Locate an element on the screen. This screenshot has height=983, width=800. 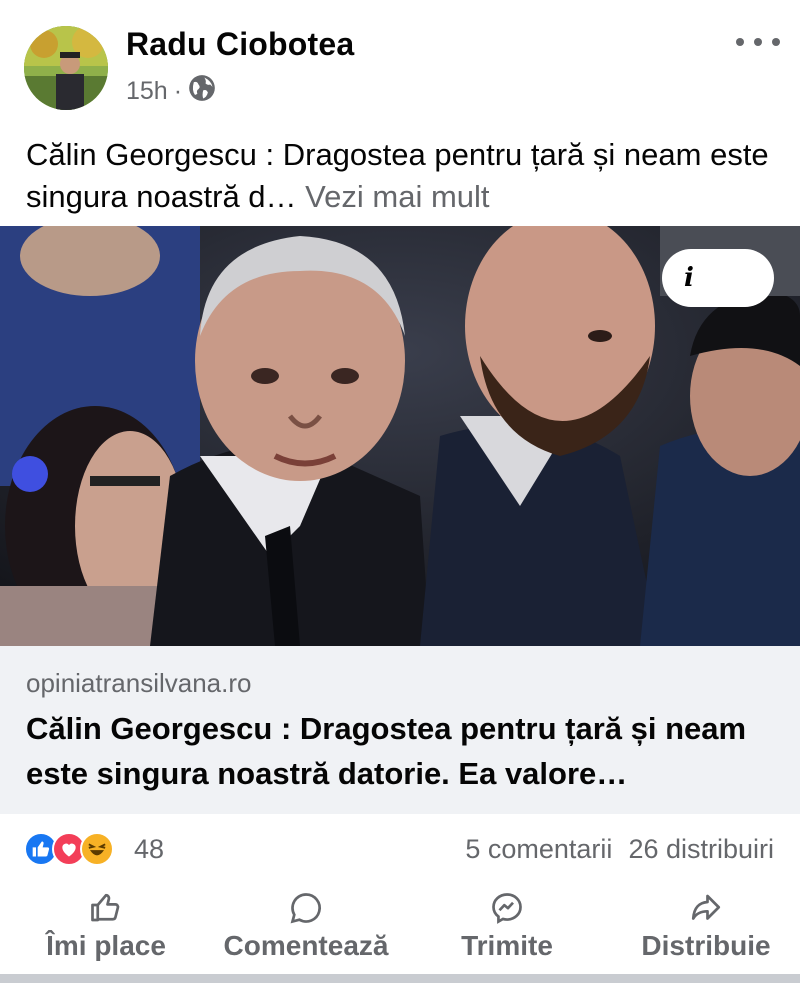
reactions-count: 48 is located at coordinates (149, 849).